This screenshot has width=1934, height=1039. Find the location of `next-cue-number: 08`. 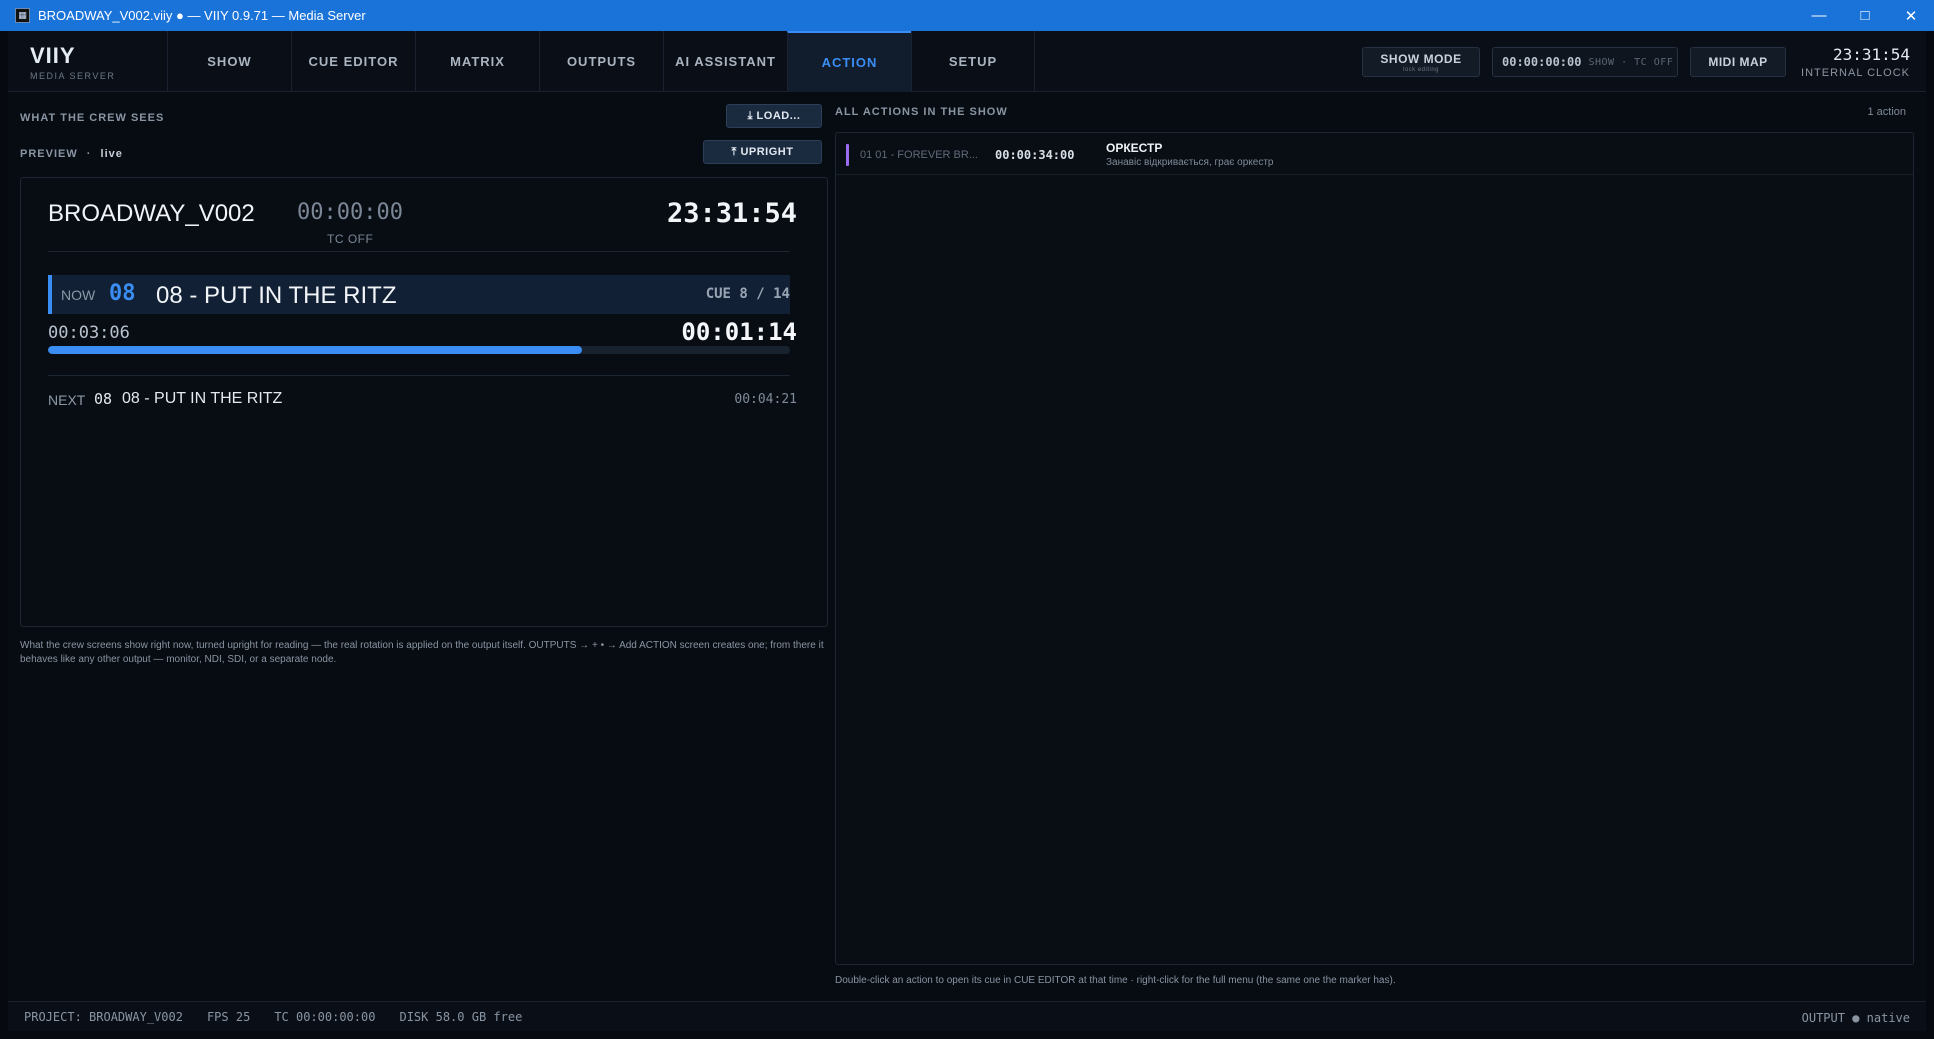

next-cue-number: 08 is located at coordinates (103, 399).